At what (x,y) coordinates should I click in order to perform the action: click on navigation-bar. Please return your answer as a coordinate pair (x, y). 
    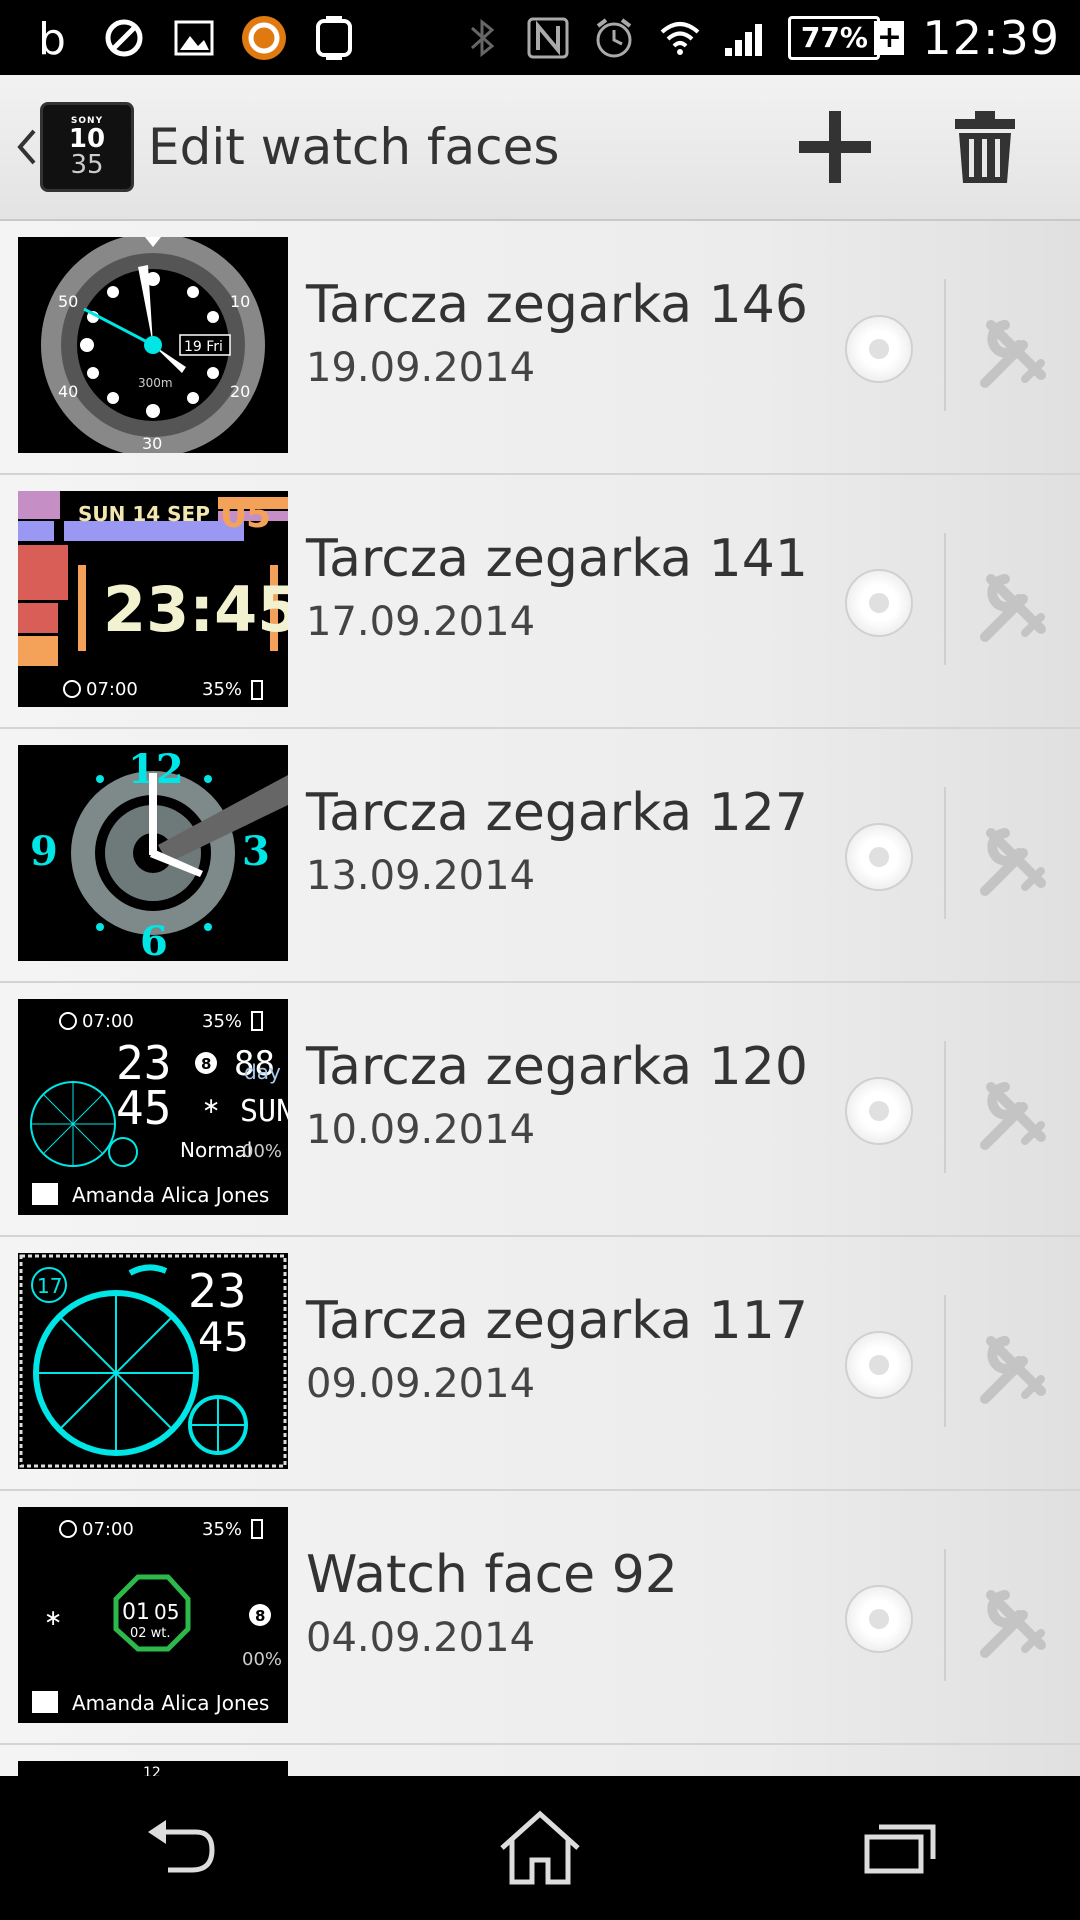
    Looking at the image, I should click on (540, 1848).